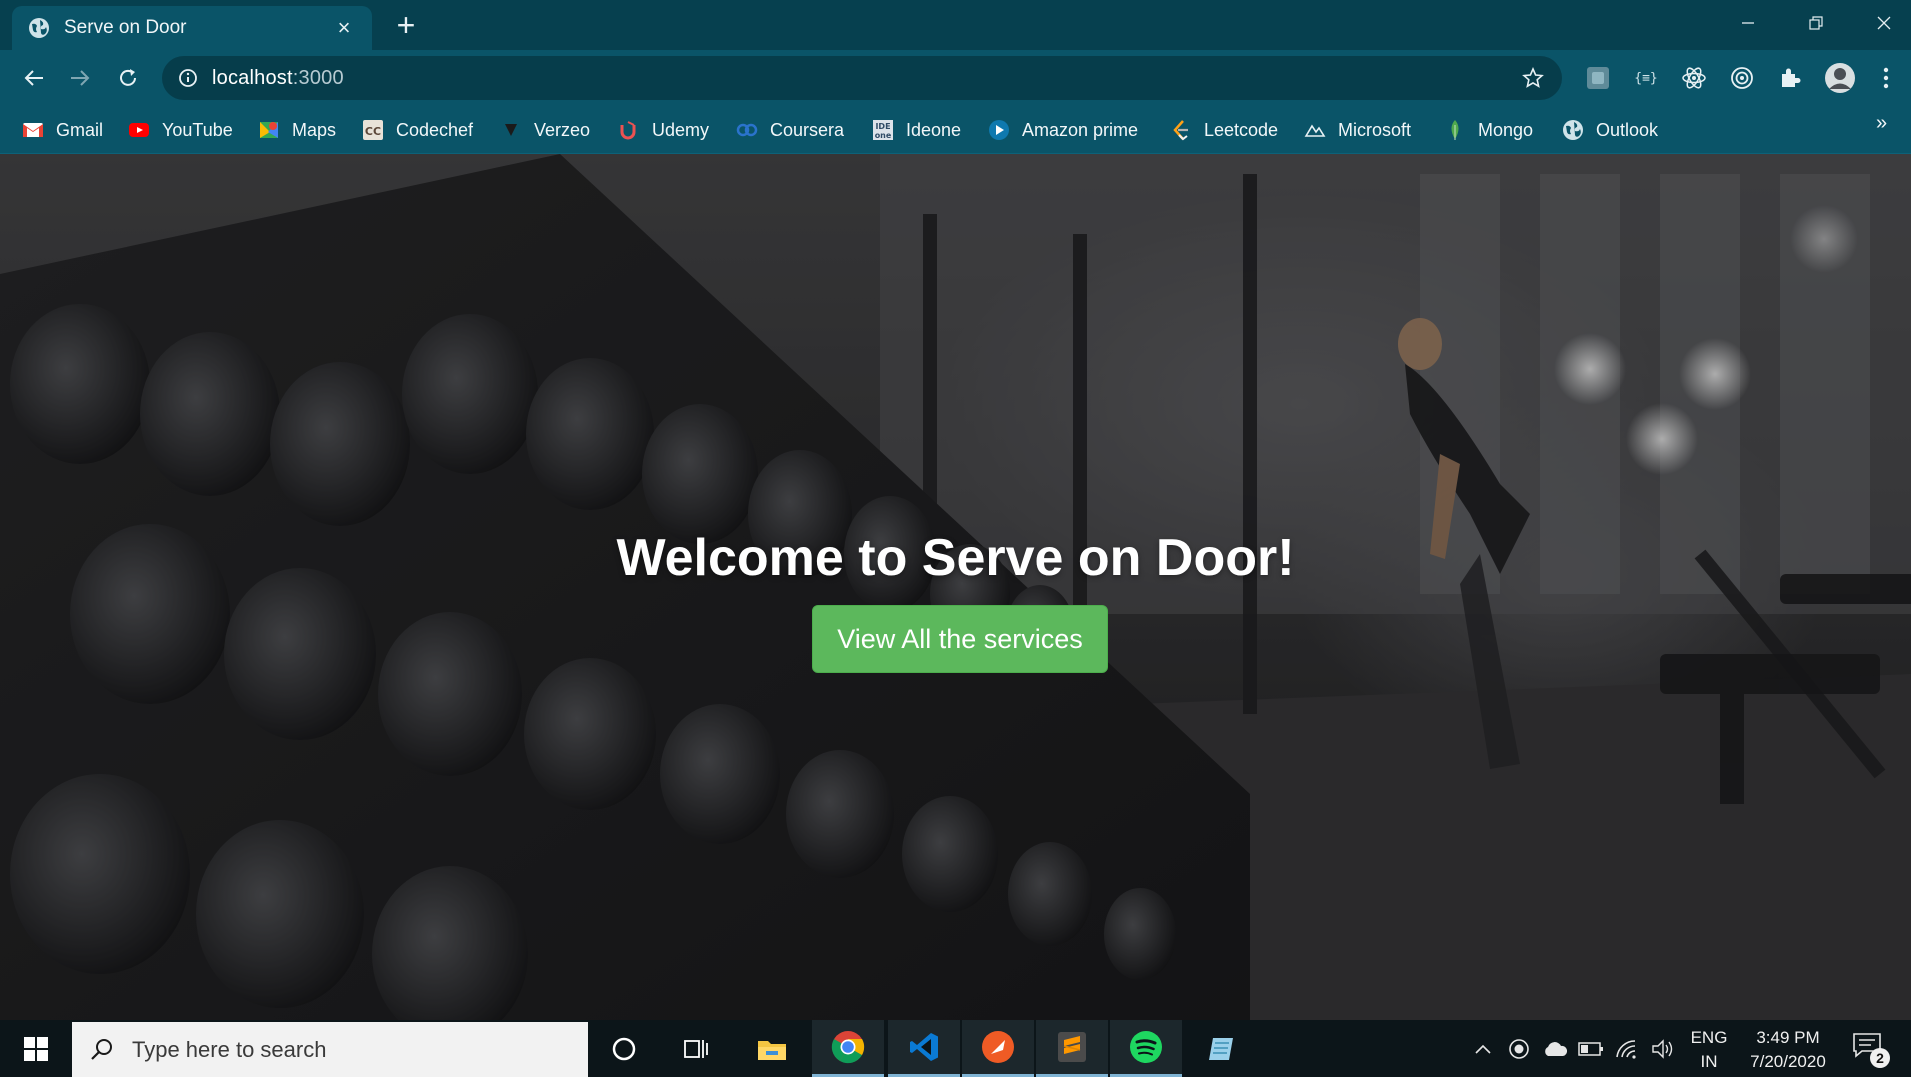 The image size is (1911, 1077). What do you see at coordinates (628, 130) in the screenshot?
I see `udemy-icon` at bounding box center [628, 130].